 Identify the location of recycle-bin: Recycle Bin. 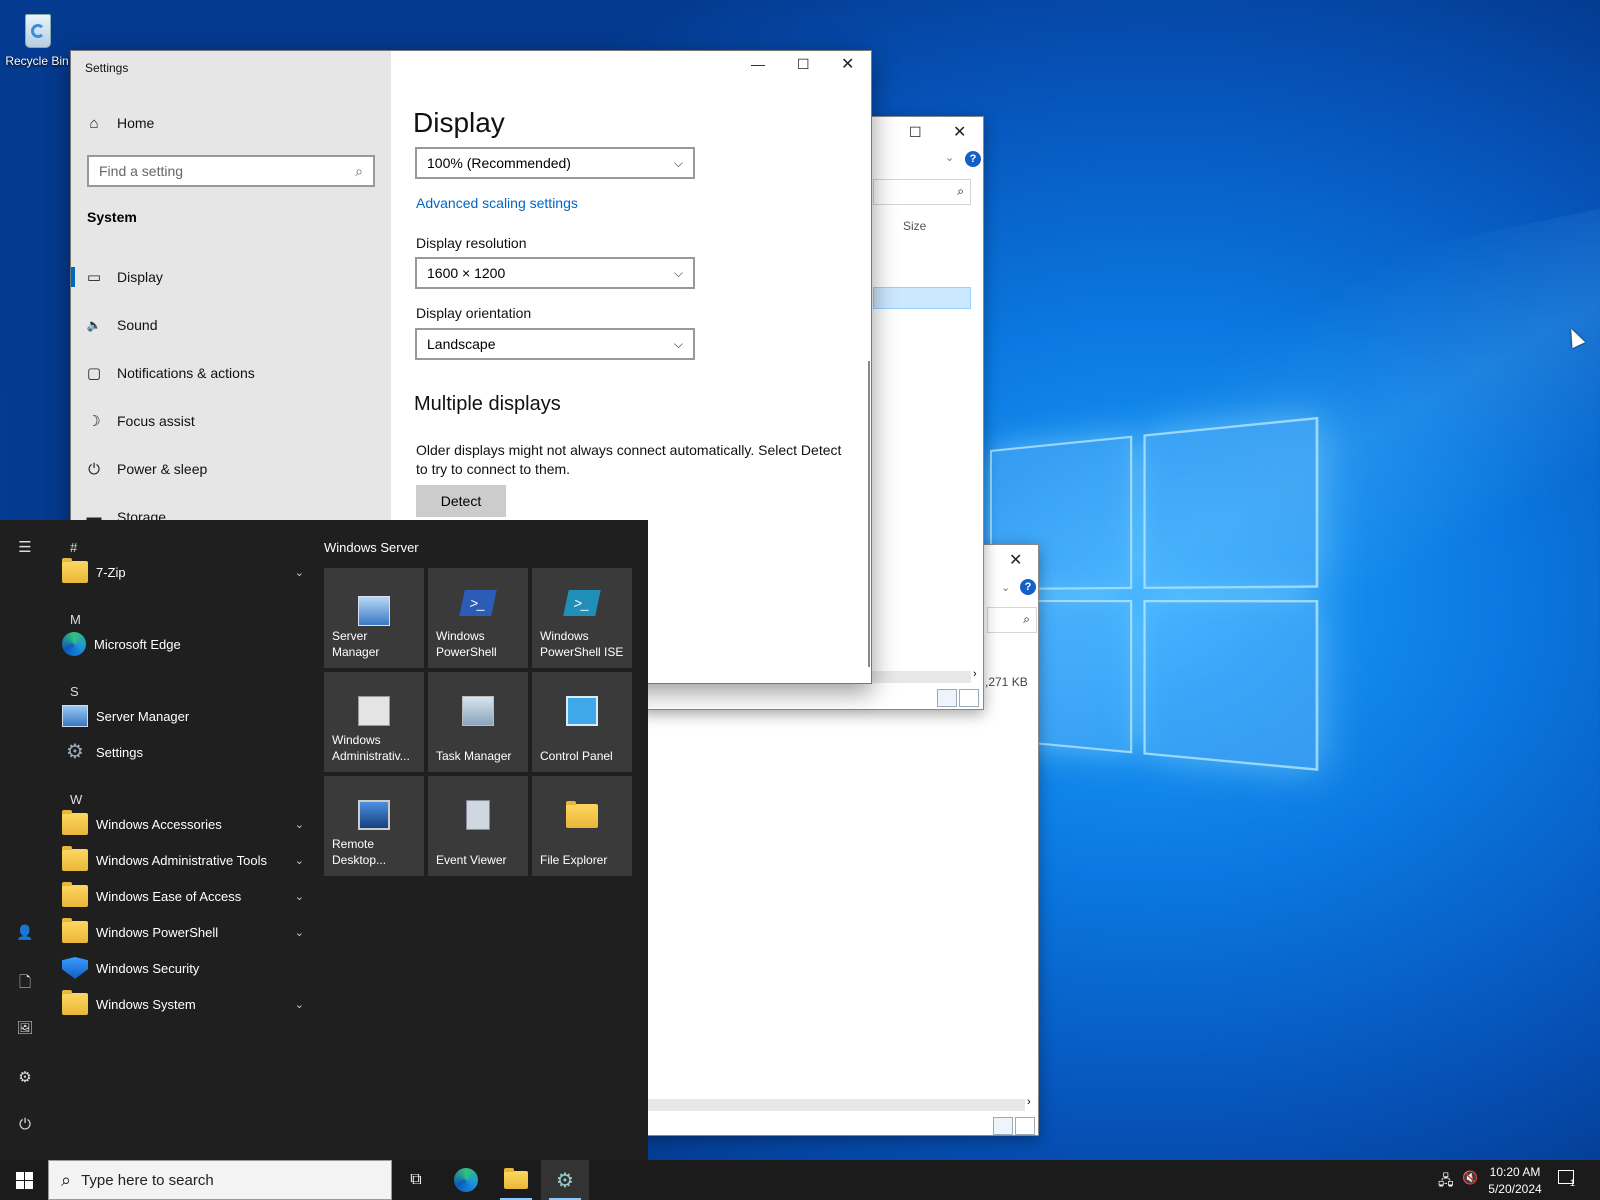
(37, 38).